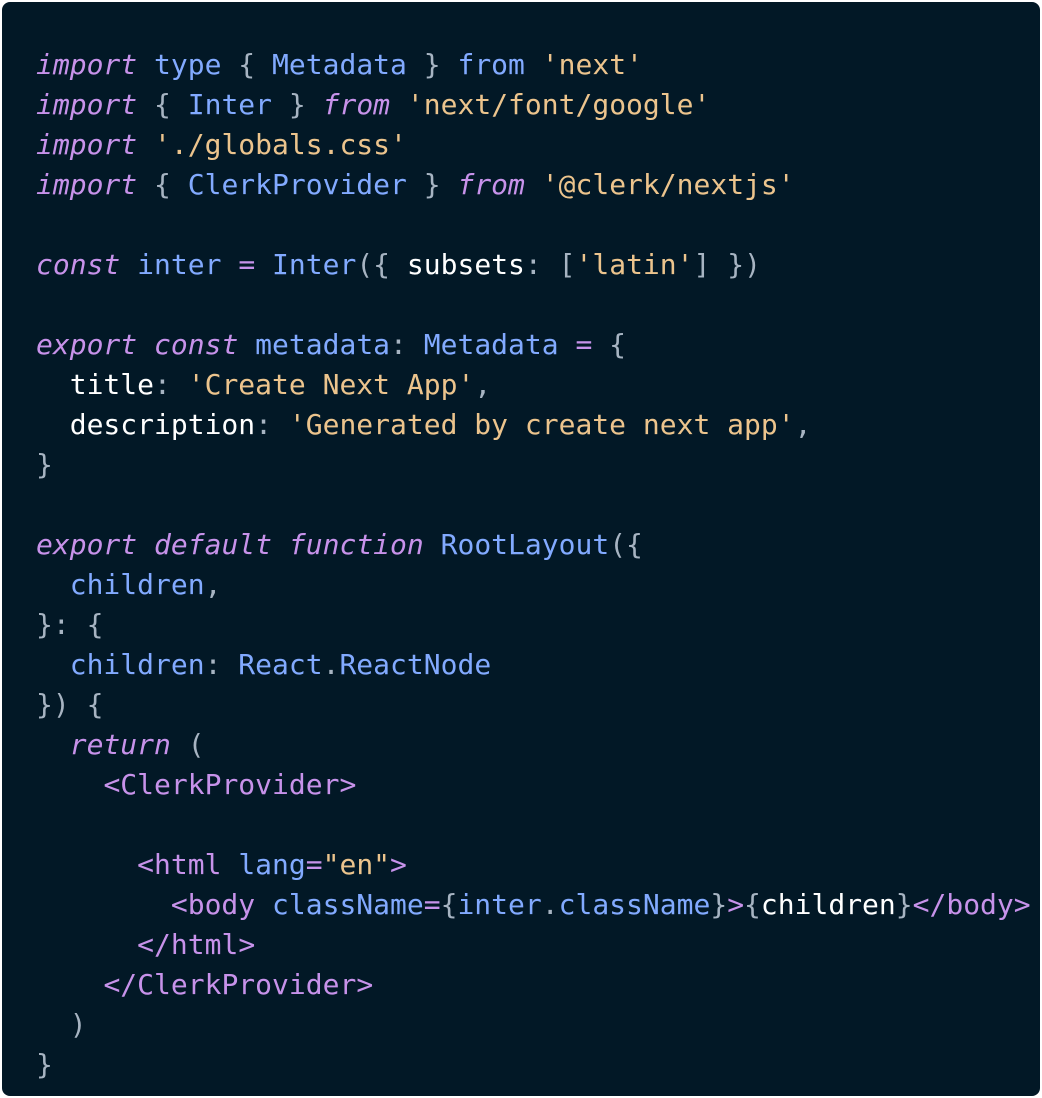  What do you see at coordinates (538, 985) in the screenshot?
I see `code-line: </ClerkProvider>` at bounding box center [538, 985].